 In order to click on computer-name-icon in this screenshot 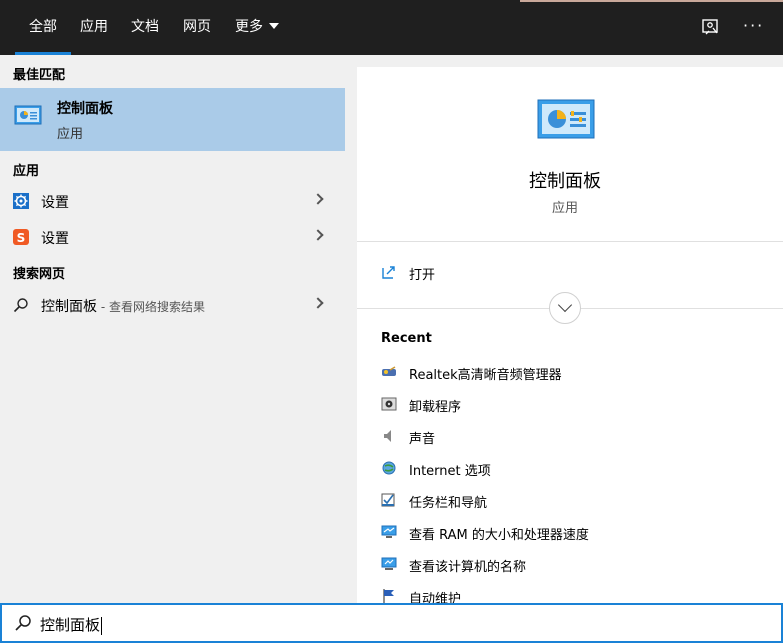, I will do `click(389, 564)`.